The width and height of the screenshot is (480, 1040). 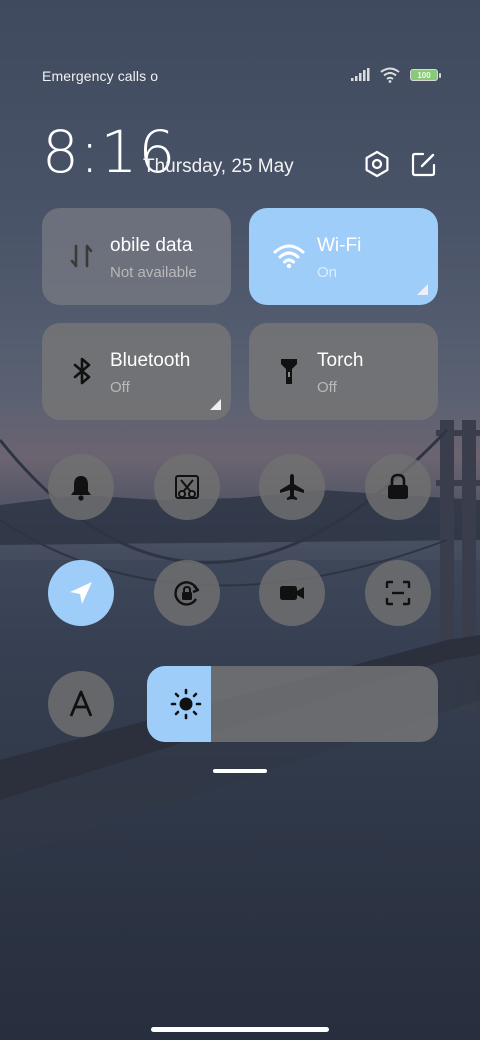 What do you see at coordinates (289, 371) in the screenshot?
I see `torch-icon` at bounding box center [289, 371].